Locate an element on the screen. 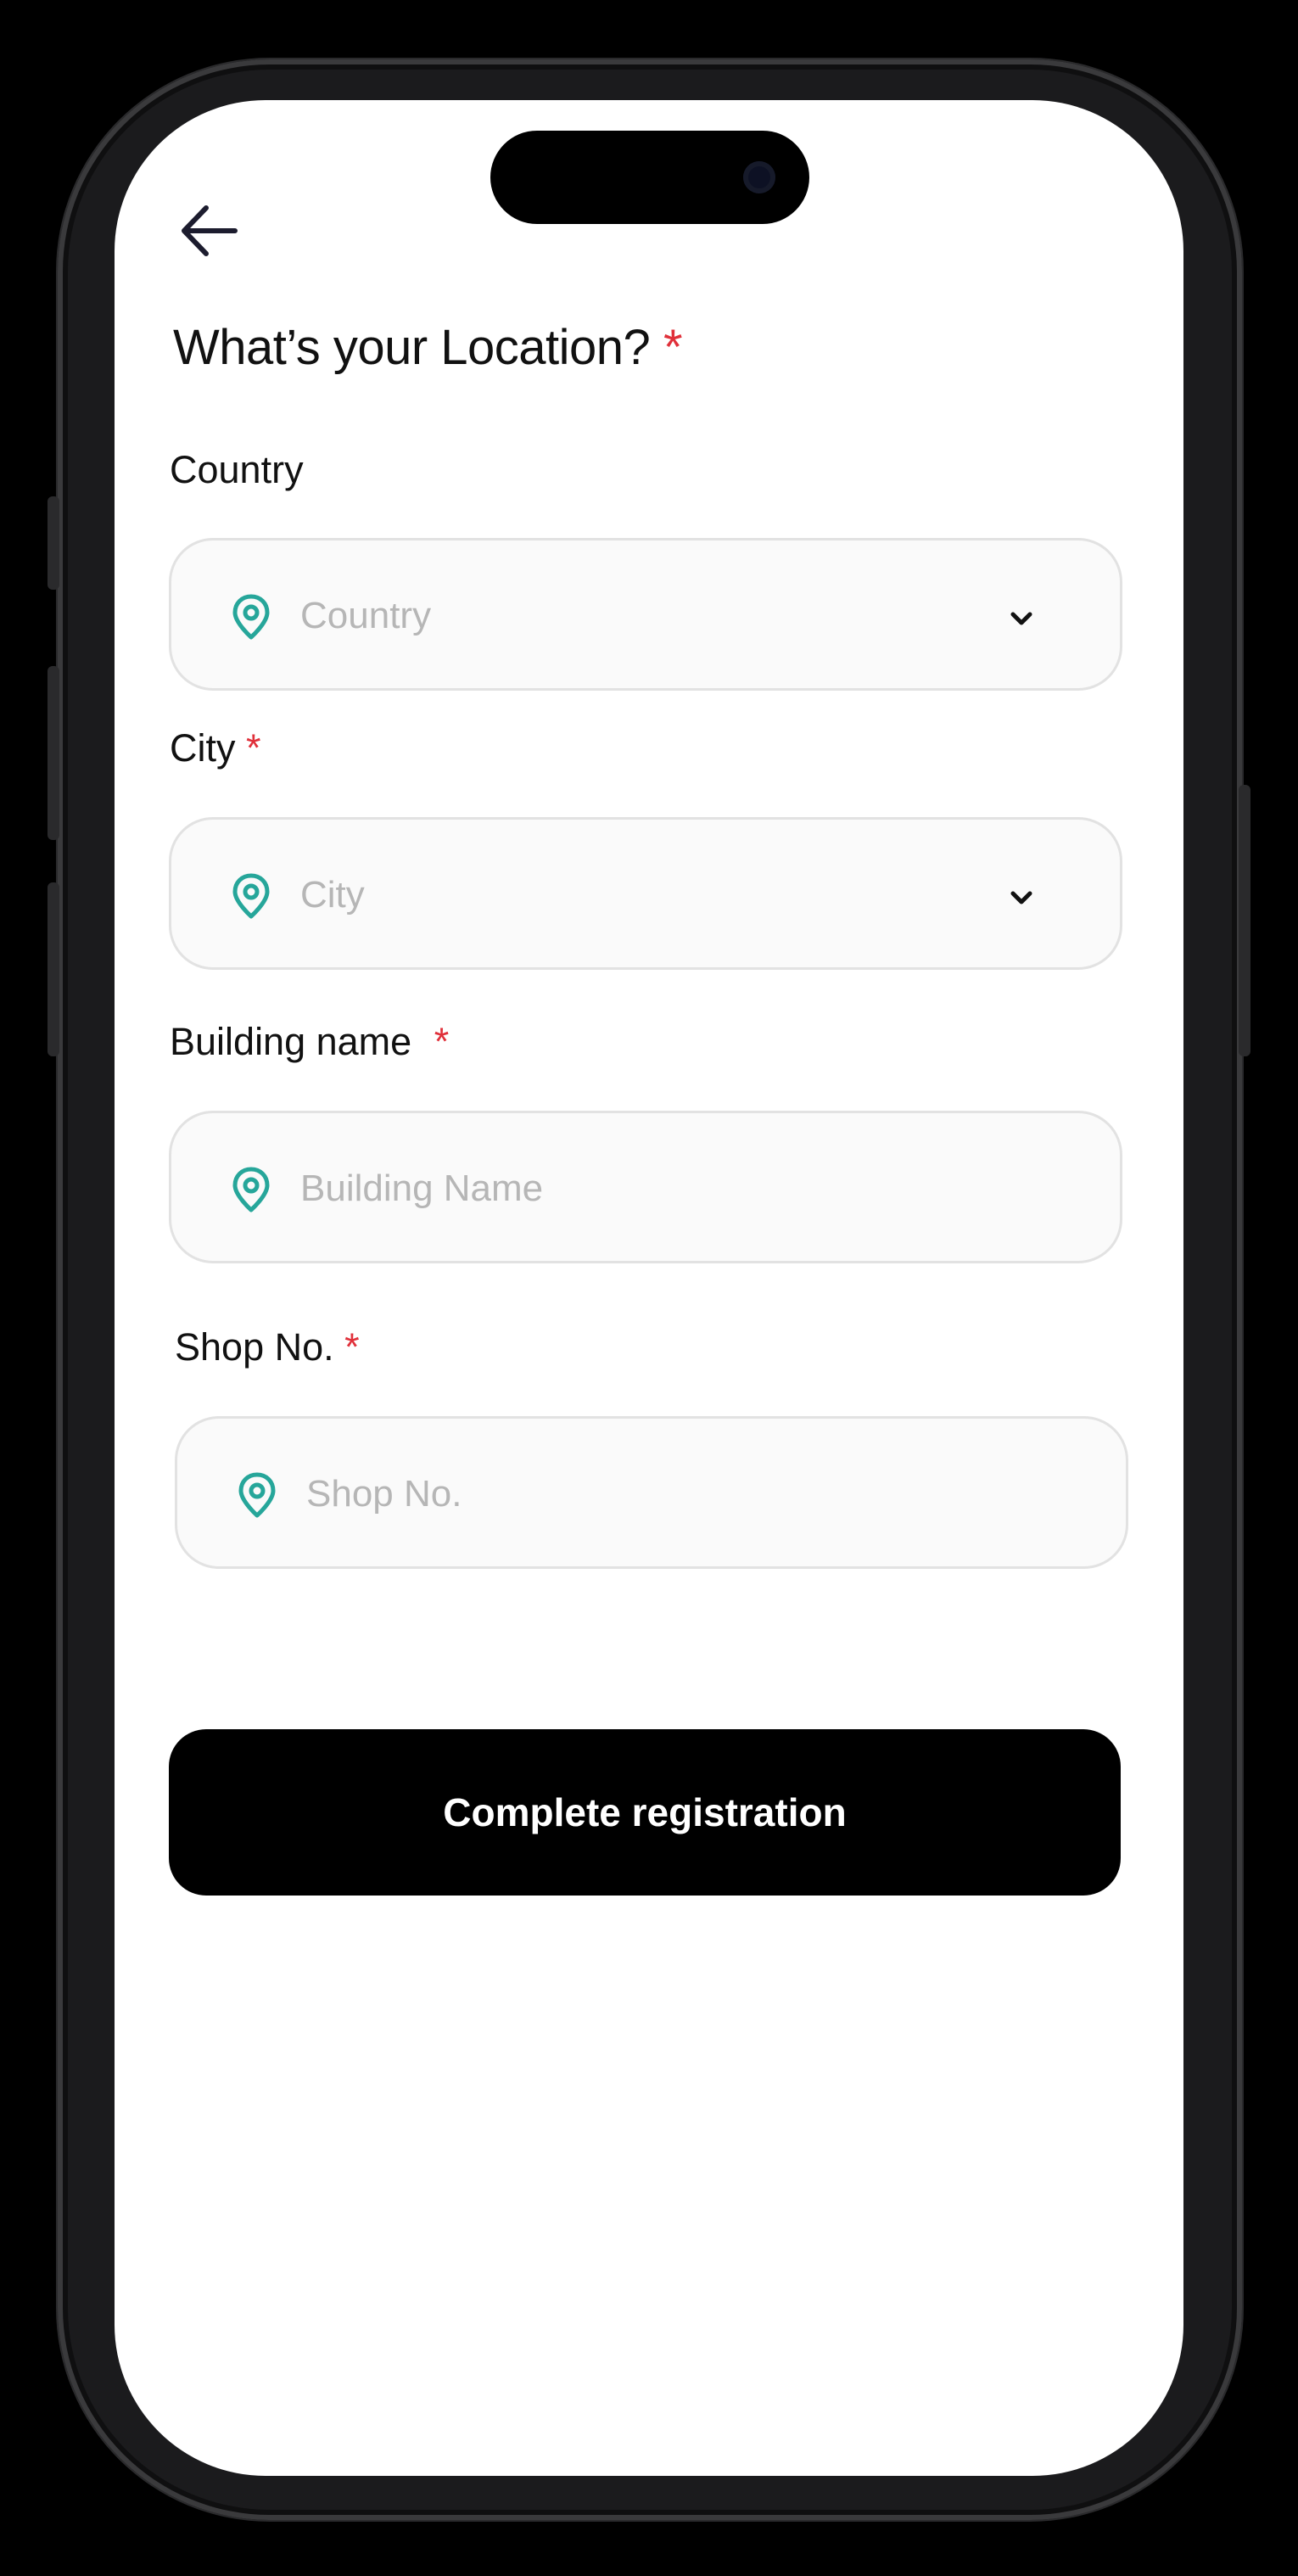 This screenshot has width=1298, height=2576. arrow-left-icon is located at coordinates (210, 230).